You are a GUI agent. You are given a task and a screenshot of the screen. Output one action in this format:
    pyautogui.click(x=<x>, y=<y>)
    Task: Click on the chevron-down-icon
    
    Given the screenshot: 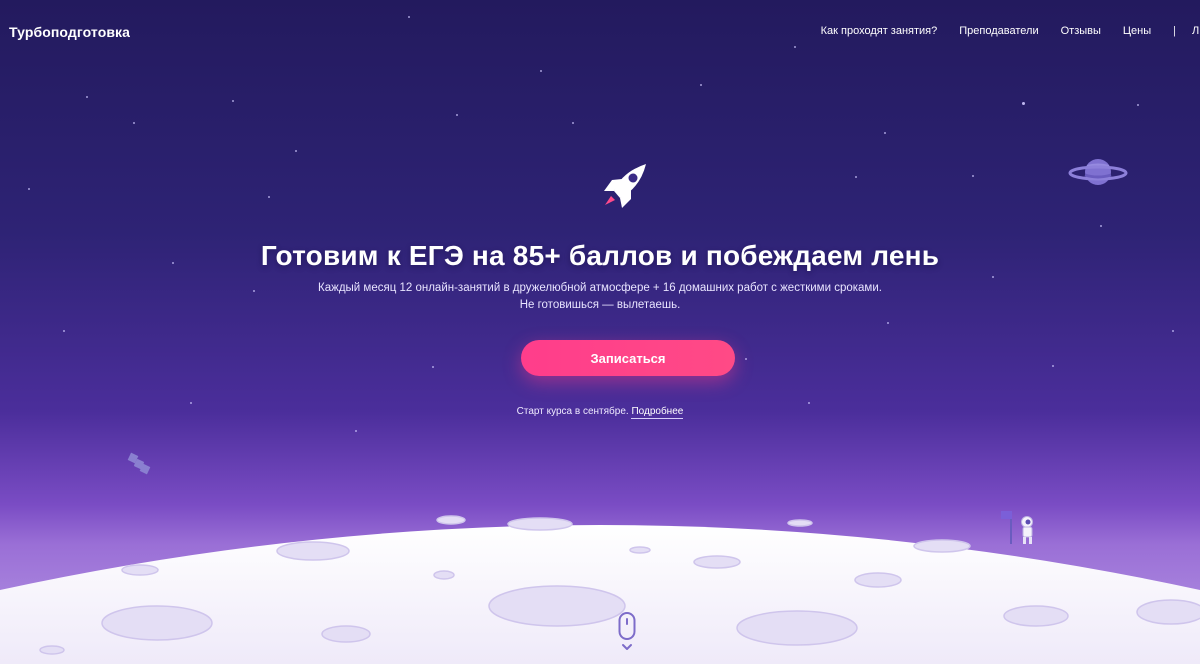 What is the action you would take?
    pyautogui.click(x=627, y=647)
    